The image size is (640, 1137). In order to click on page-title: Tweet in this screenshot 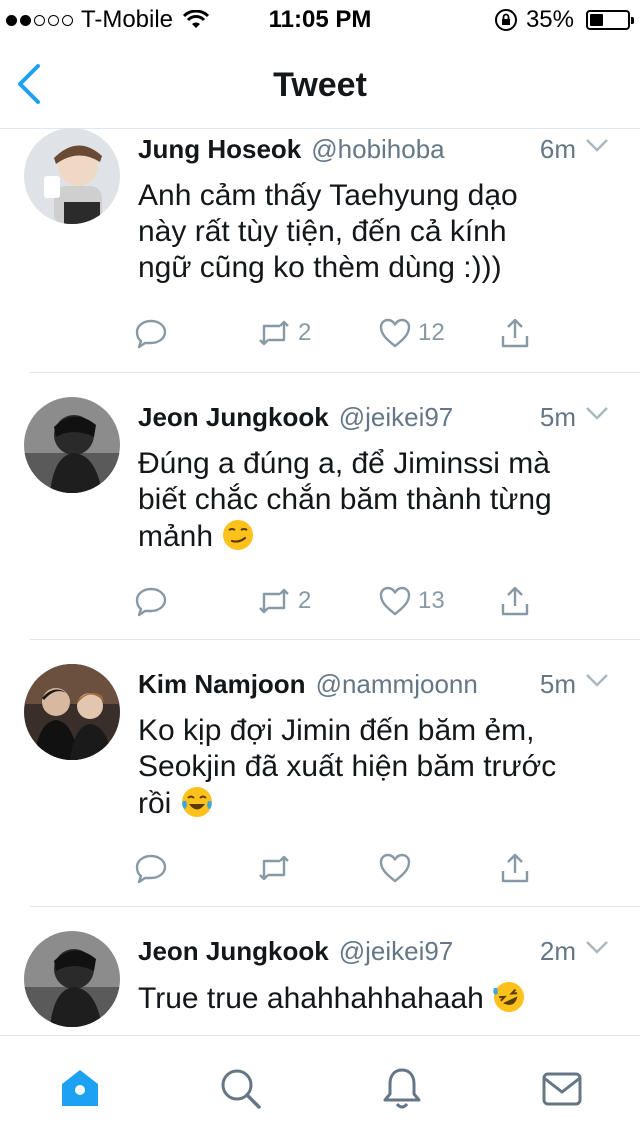, I will do `click(320, 85)`.